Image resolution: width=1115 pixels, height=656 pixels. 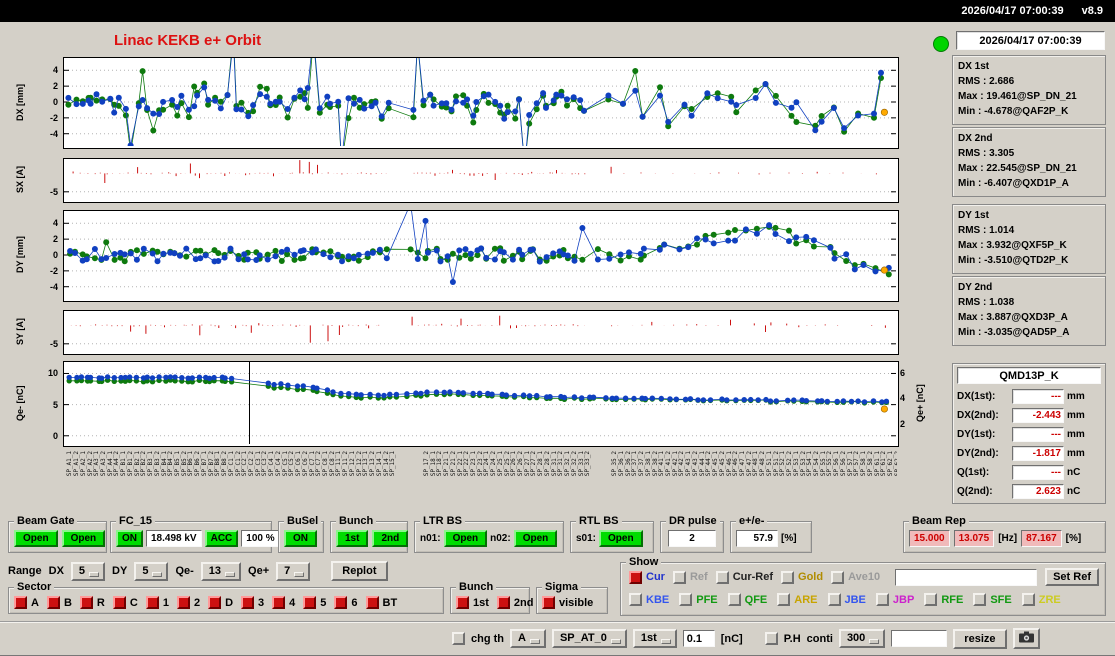 What do you see at coordinates (931, 599) in the screenshot?
I see `show-sector-toggle-rfe-checkbox` at bounding box center [931, 599].